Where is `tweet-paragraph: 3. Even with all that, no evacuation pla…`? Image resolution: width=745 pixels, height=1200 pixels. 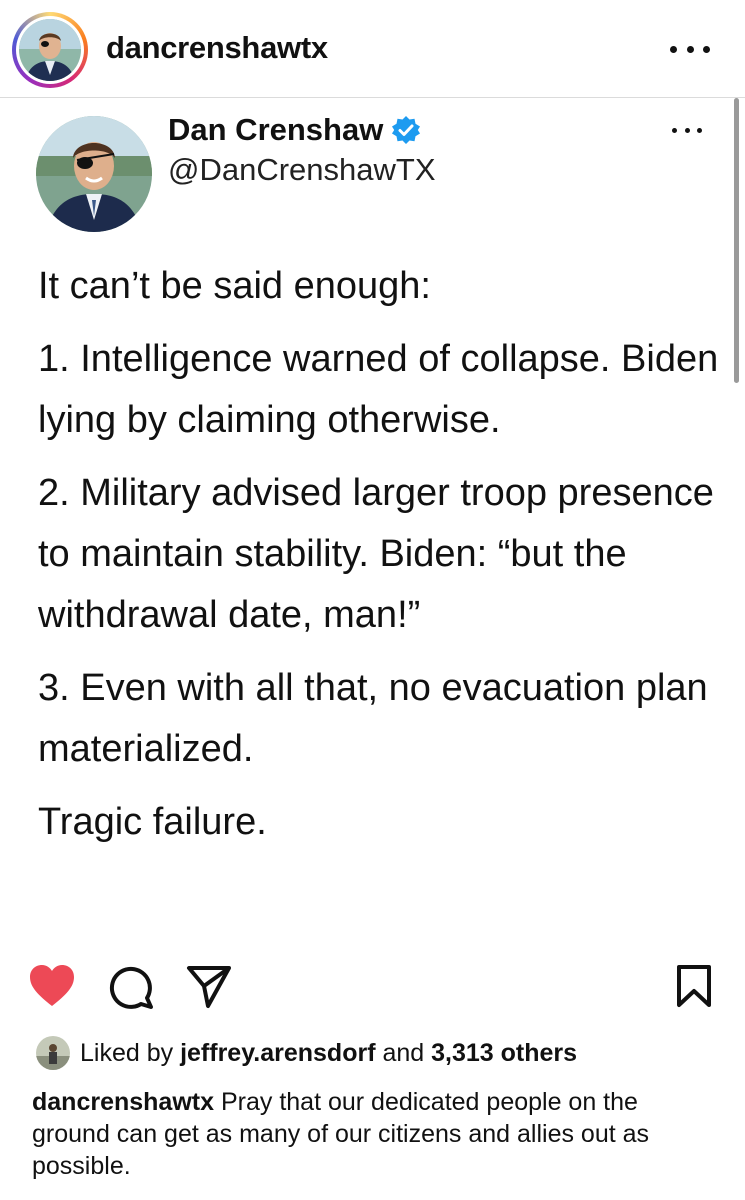 tweet-paragraph: 3. Even with all that, no evacuation pla… is located at coordinates (373, 718).